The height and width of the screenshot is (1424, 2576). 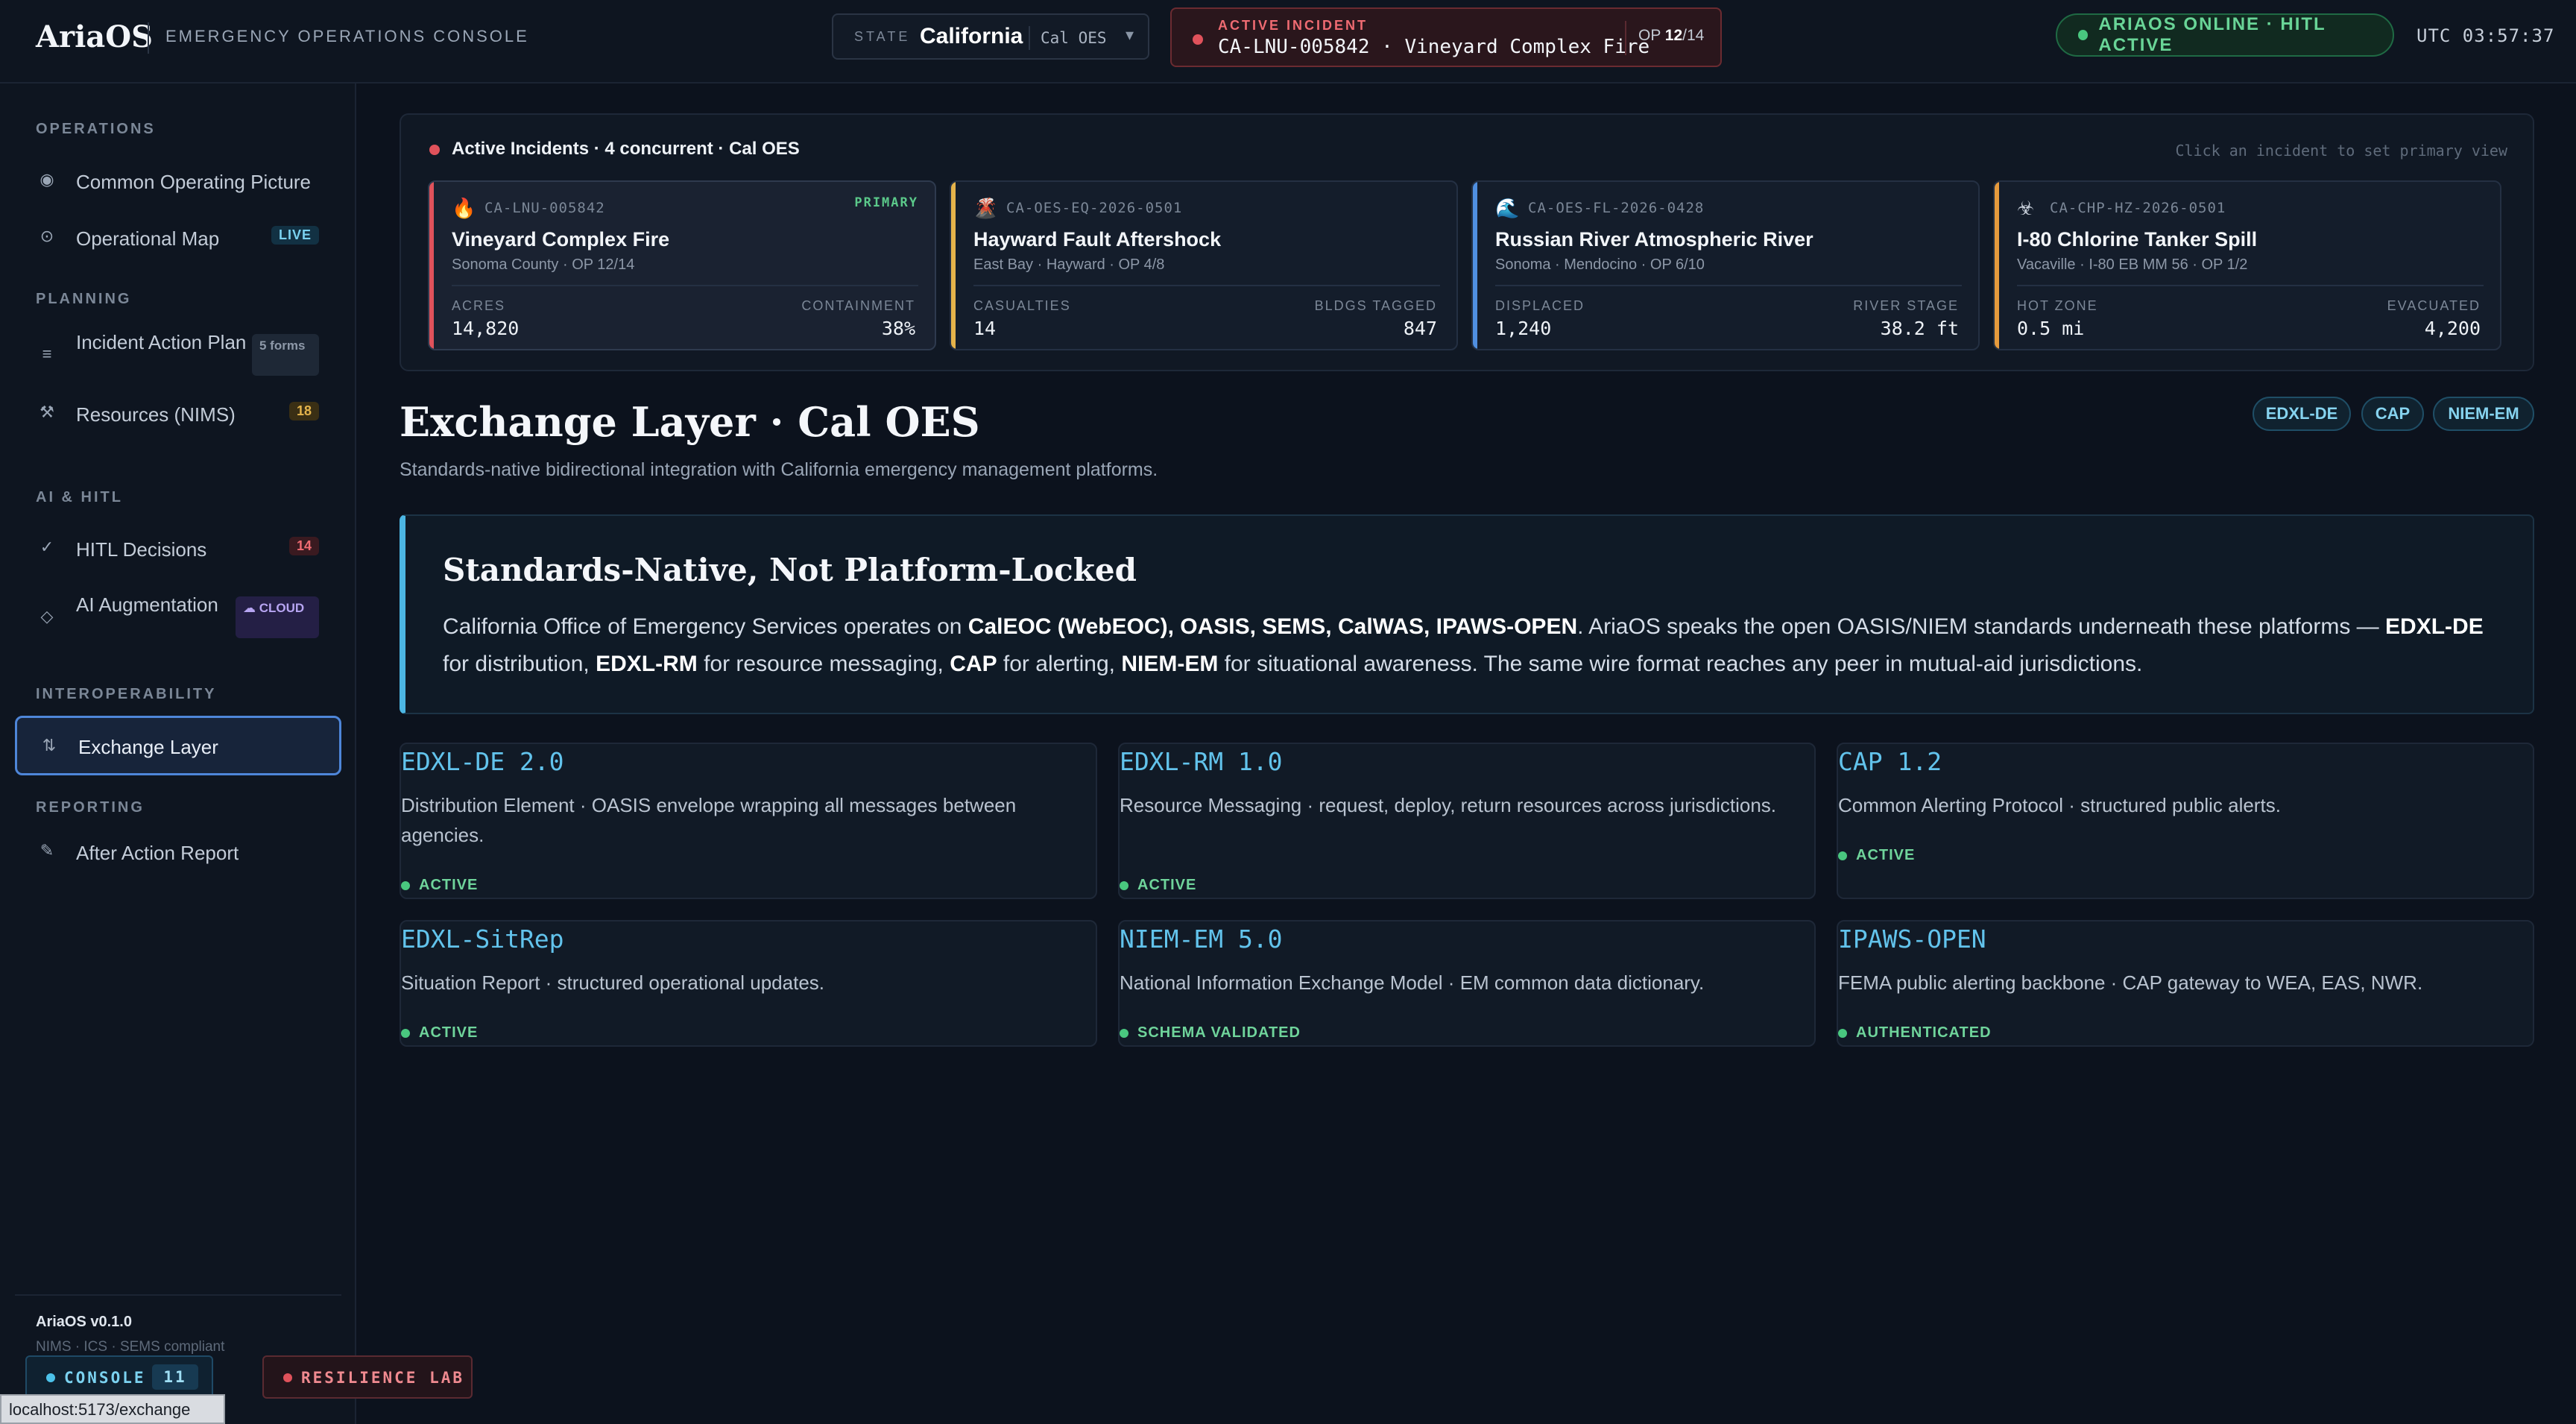 I want to click on incident-name: Hayward Fault Aftershock, so click(x=1097, y=239).